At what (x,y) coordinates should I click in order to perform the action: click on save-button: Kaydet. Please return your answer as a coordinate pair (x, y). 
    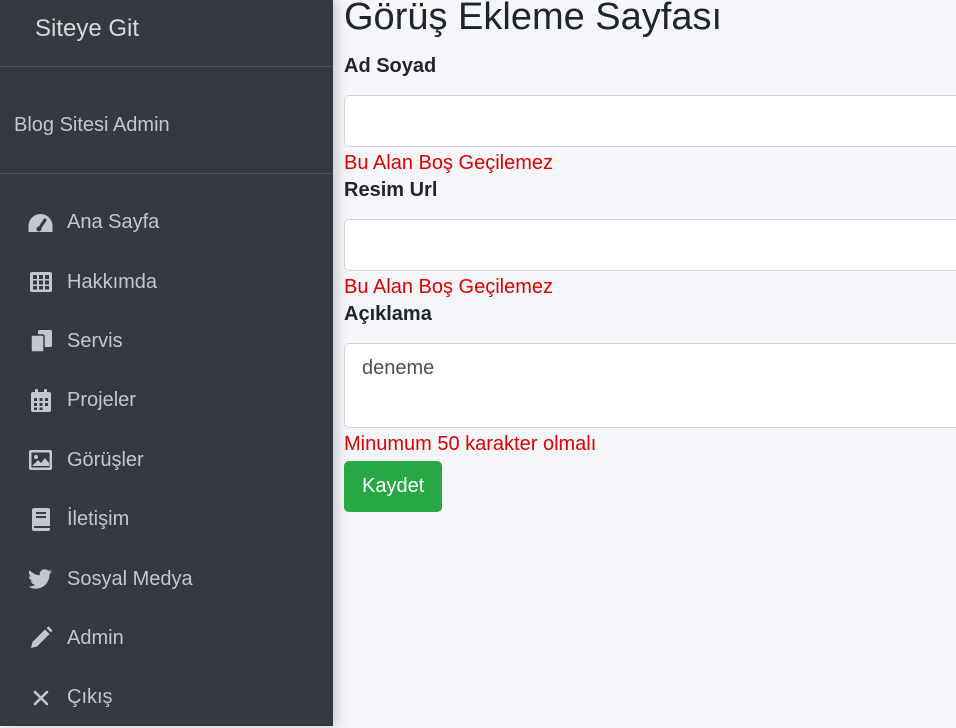
    Looking at the image, I should click on (393, 486).